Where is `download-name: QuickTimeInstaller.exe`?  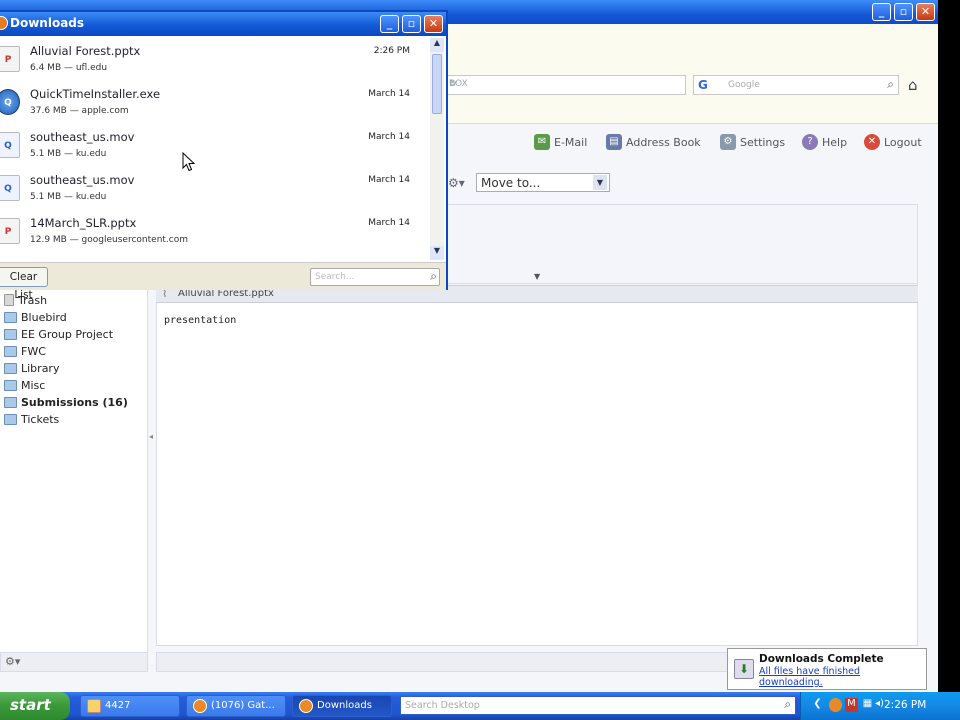
download-name: QuickTimeInstaller.exe is located at coordinates (95, 94).